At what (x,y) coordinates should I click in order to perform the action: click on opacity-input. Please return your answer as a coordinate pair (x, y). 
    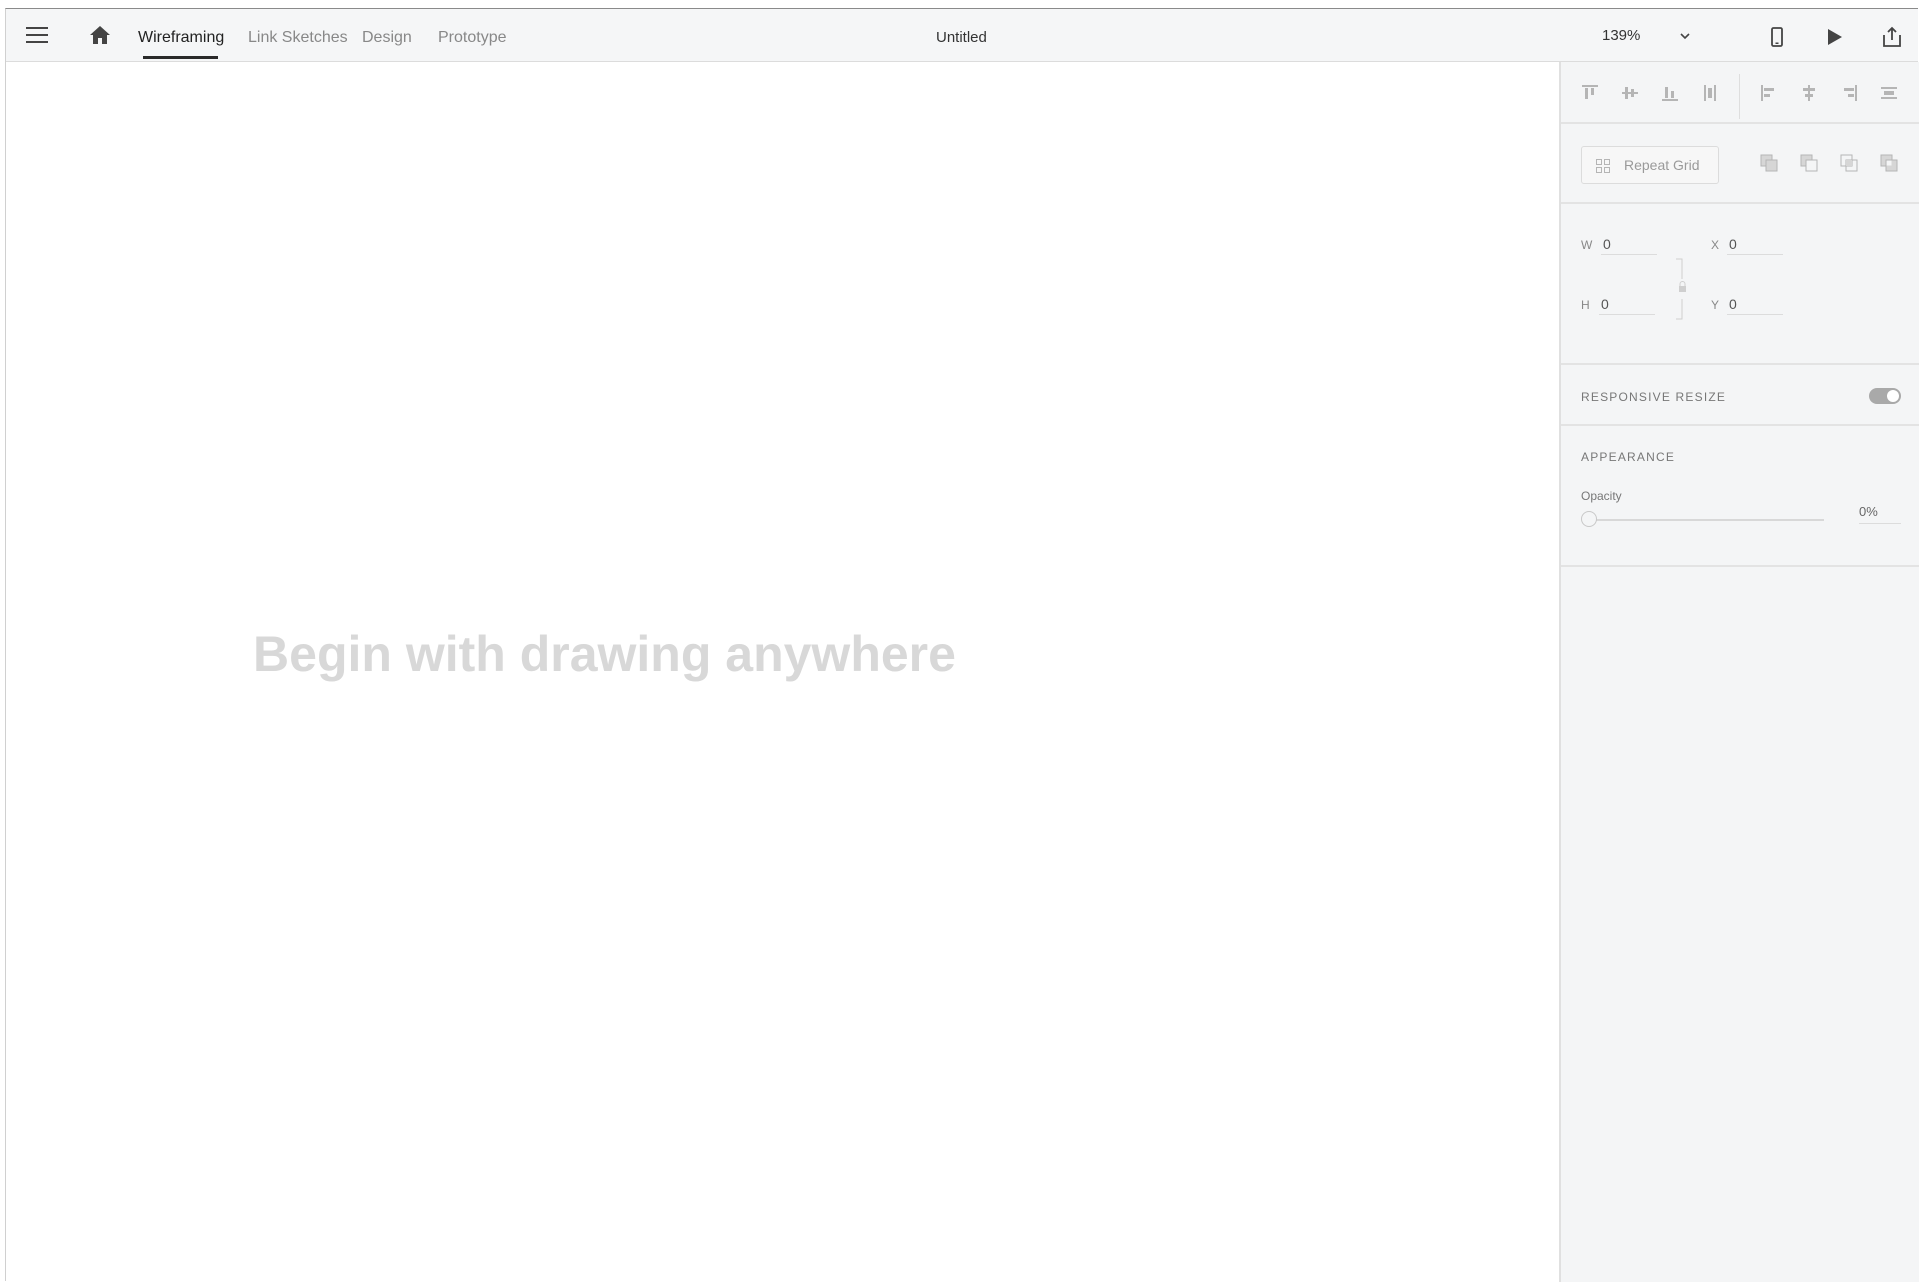
    Looking at the image, I should click on (1880, 512).